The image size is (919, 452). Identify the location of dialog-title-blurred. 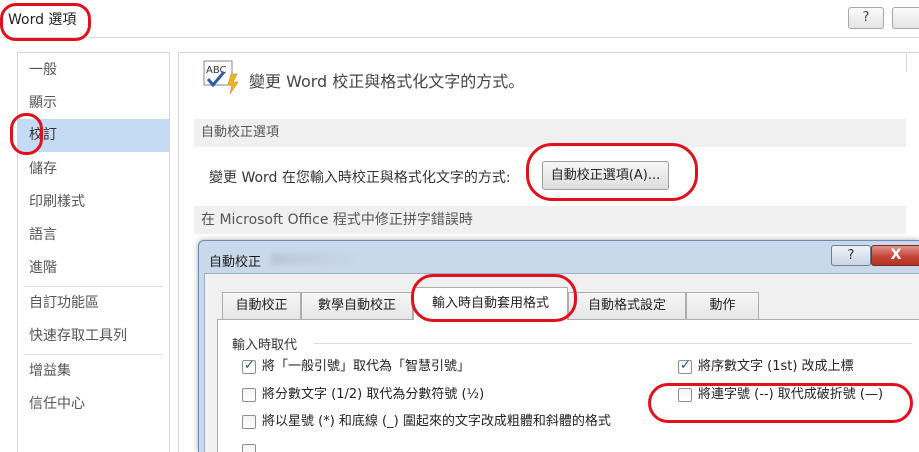
(313, 259).